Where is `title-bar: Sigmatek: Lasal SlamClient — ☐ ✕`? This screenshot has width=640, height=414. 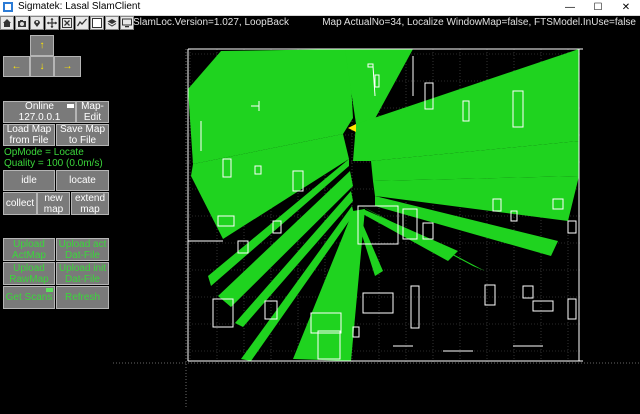
title-bar: Sigmatek: Lasal SlamClient — ☐ ✕ is located at coordinates (320, 8).